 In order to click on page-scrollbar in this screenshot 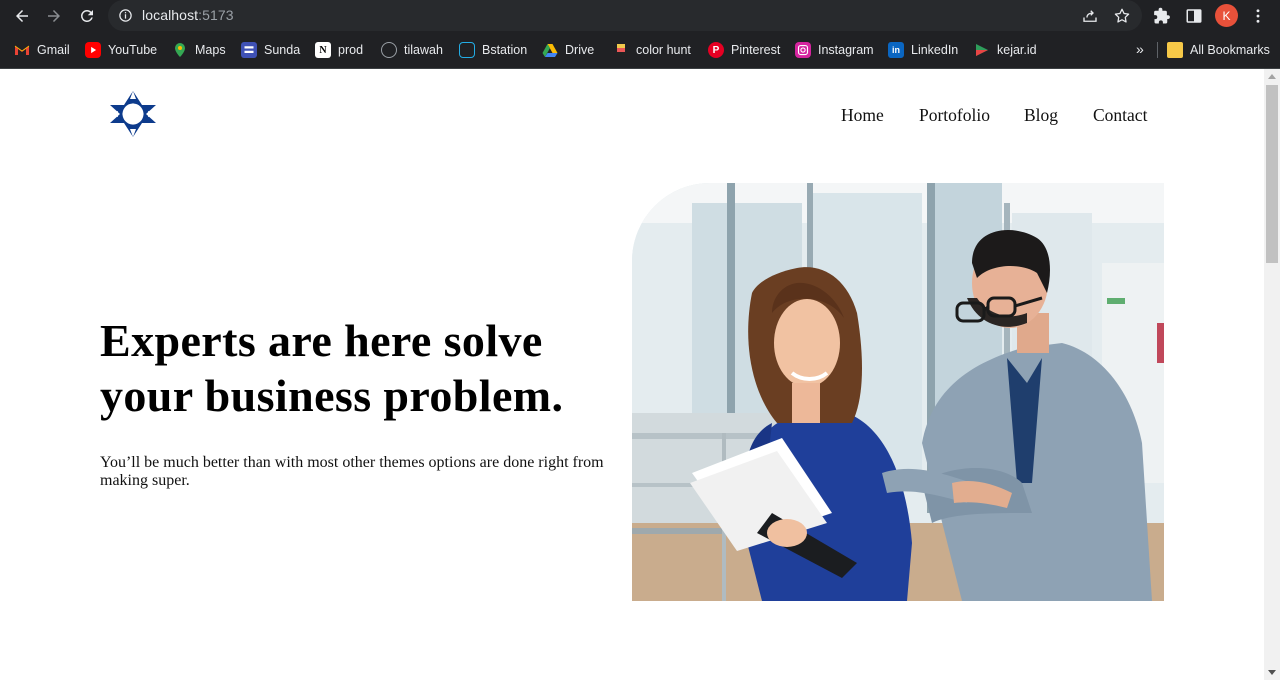, I will do `click(1272, 374)`.